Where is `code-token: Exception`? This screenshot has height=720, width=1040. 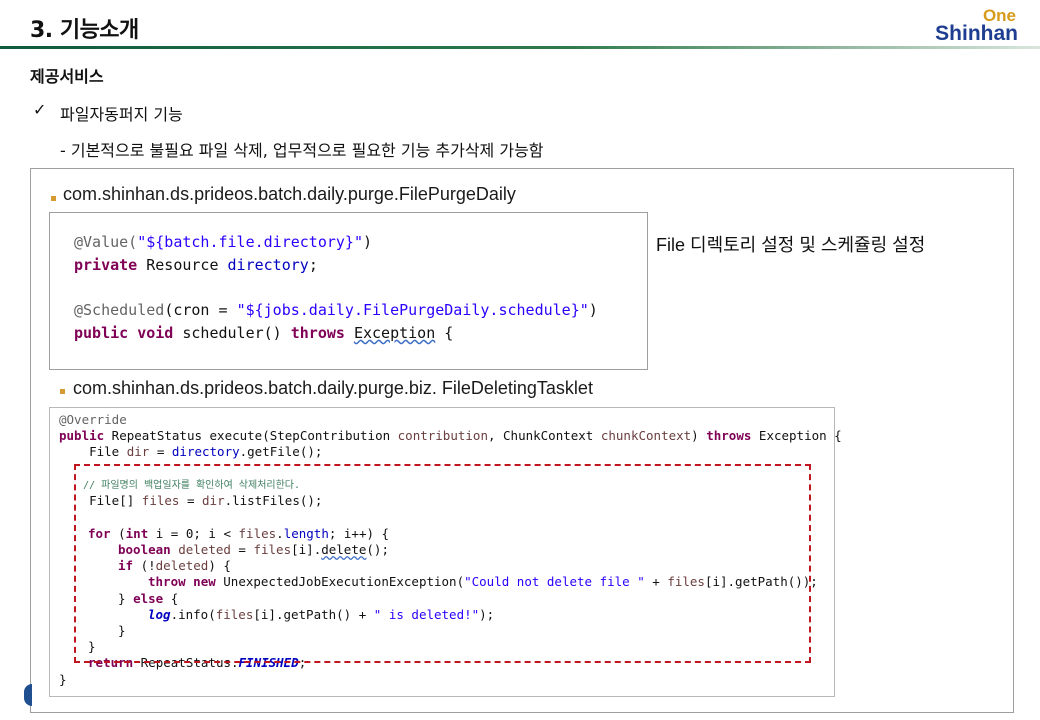
code-token: Exception is located at coordinates (394, 333).